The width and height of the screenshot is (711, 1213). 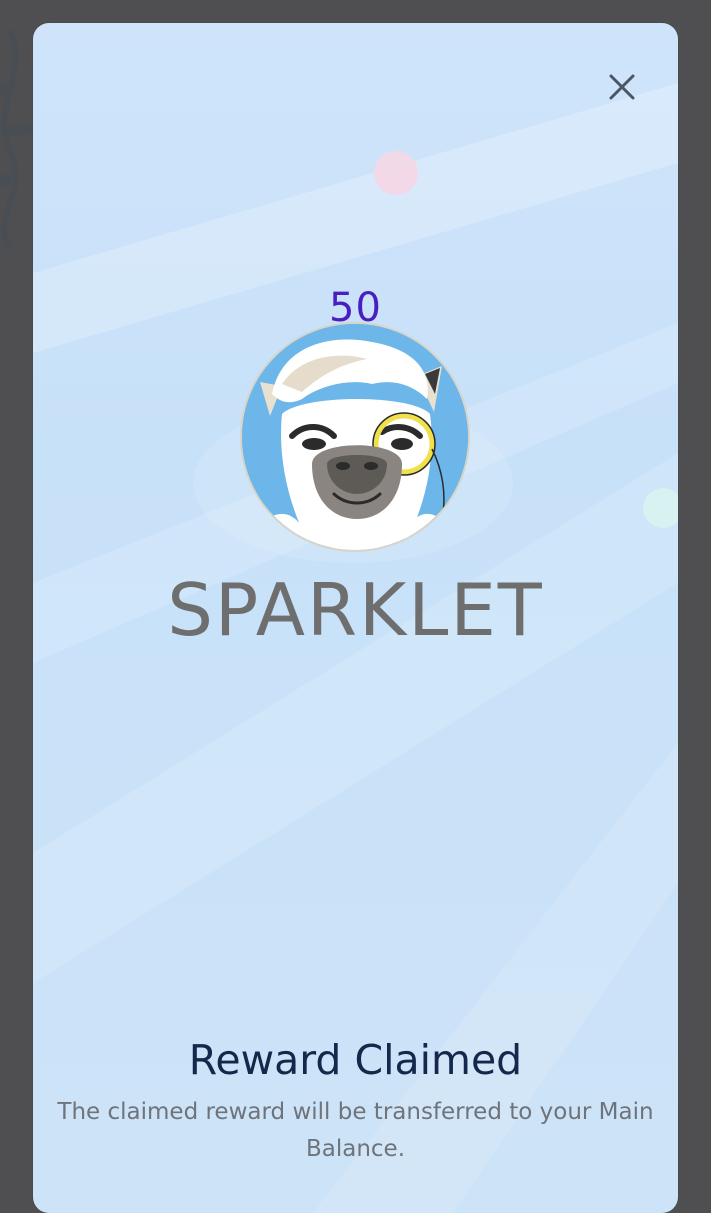 What do you see at coordinates (355, 610) in the screenshot?
I see `token-name: SPARKLET` at bounding box center [355, 610].